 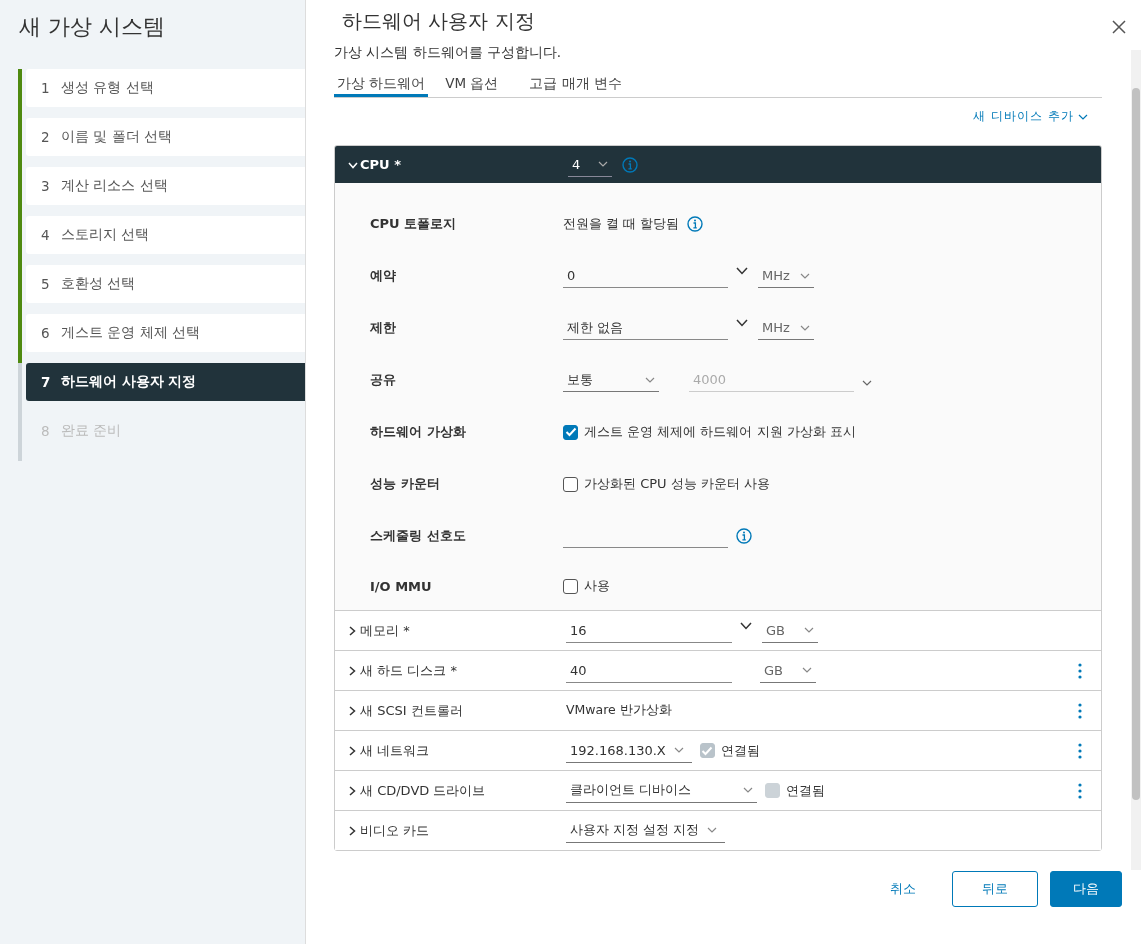 I want to click on tab: 가상 하드웨어, so click(x=381, y=83).